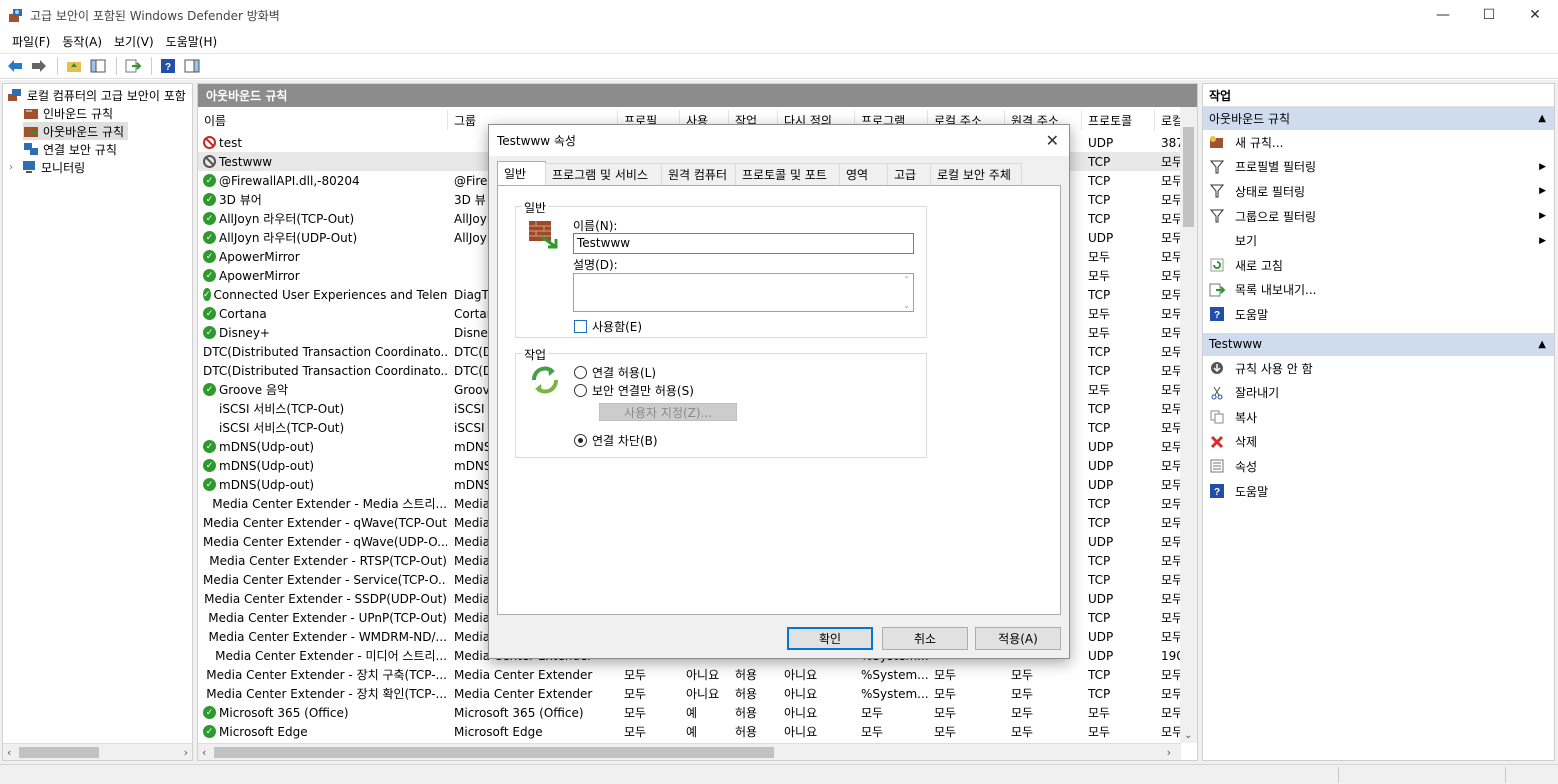  Describe the element at coordinates (39, 66) in the screenshot. I see `forward-button` at that location.